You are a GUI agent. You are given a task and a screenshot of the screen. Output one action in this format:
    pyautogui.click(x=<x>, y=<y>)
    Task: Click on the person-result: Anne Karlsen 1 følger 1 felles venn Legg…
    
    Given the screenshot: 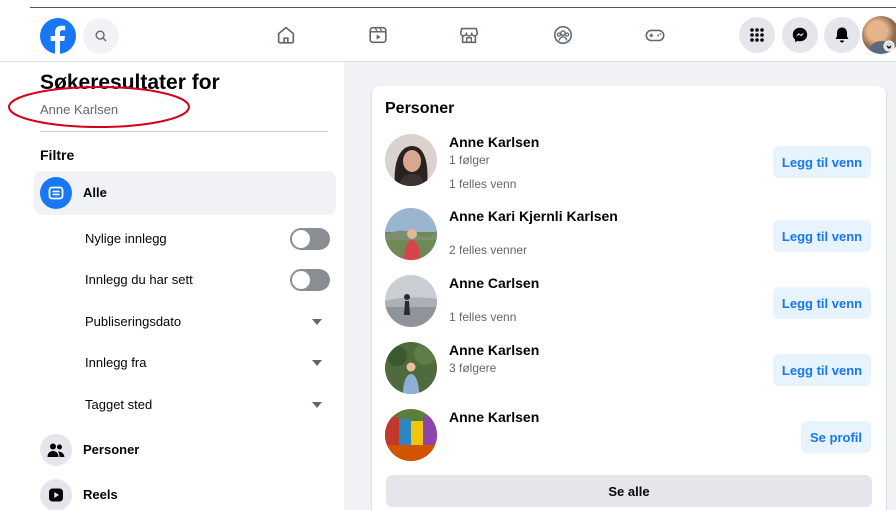 What is the action you would take?
    pyautogui.click(x=629, y=167)
    